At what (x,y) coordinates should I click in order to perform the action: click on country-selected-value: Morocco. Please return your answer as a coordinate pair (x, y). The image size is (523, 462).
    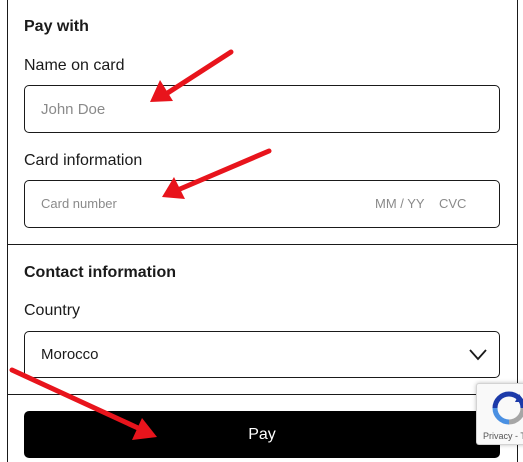
    Looking at the image, I should click on (70, 354).